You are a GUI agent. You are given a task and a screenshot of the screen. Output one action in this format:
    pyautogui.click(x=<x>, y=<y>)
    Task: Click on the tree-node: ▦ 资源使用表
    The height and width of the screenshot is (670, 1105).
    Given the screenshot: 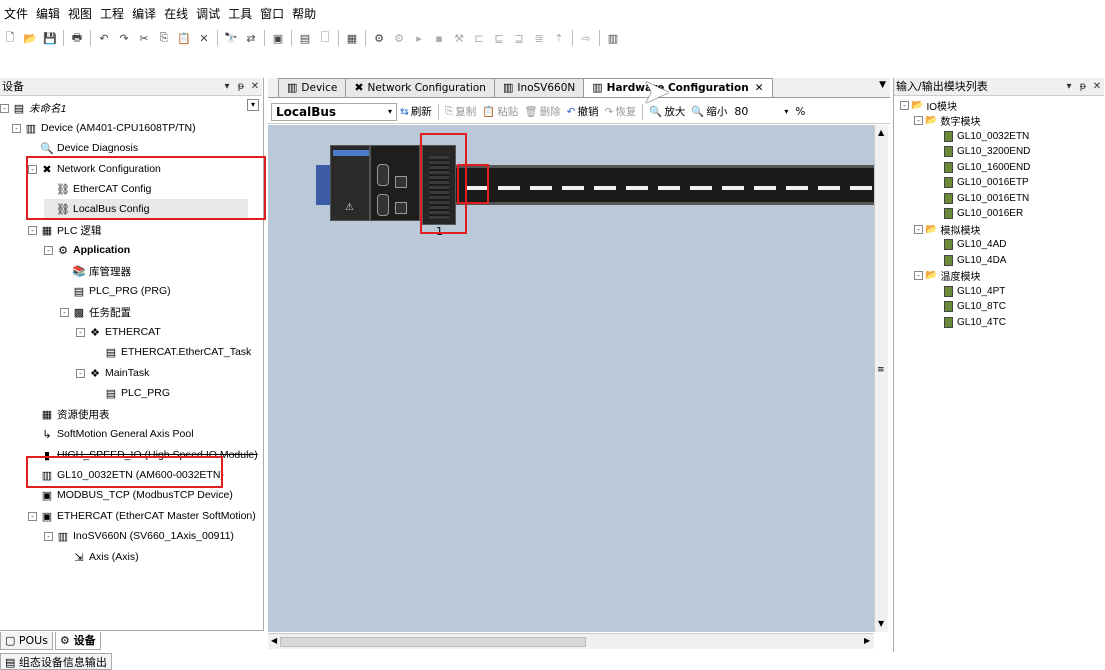 What is the action you would take?
    pyautogui.click(x=69, y=414)
    